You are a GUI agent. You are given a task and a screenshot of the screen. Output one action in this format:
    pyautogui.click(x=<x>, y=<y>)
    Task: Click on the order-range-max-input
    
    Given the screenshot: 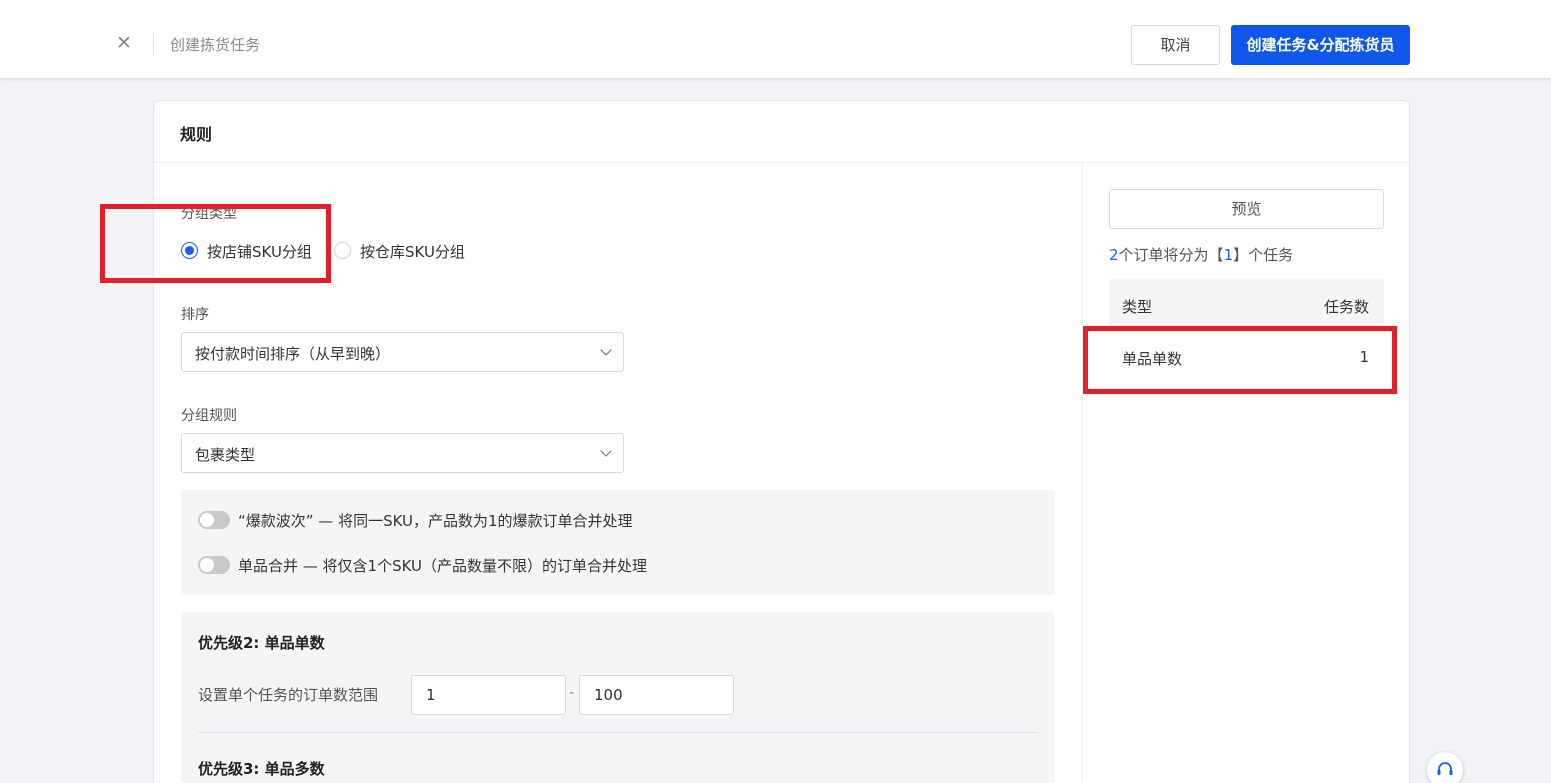 What is the action you would take?
    pyautogui.click(x=656, y=695)
    